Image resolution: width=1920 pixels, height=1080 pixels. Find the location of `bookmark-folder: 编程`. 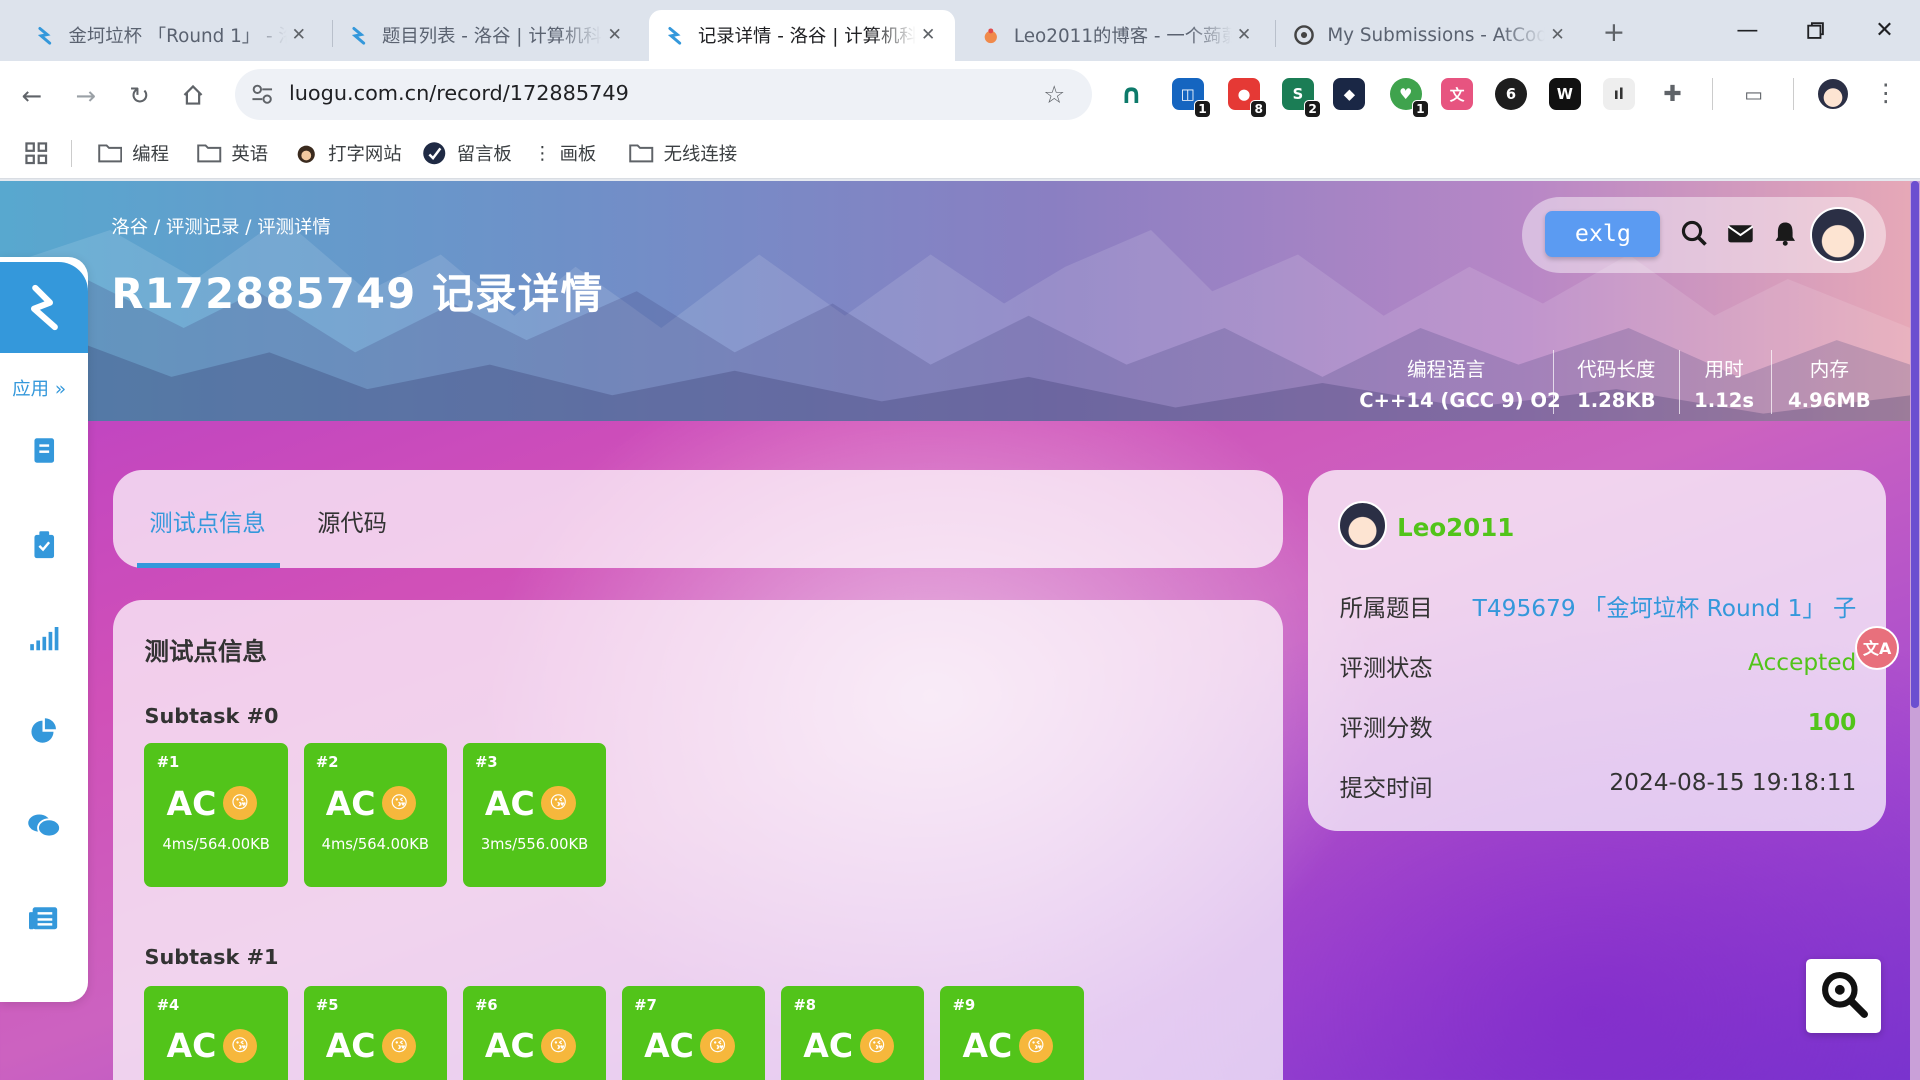

bookmark-folder: 编程 is located at coordinates (133, 152).